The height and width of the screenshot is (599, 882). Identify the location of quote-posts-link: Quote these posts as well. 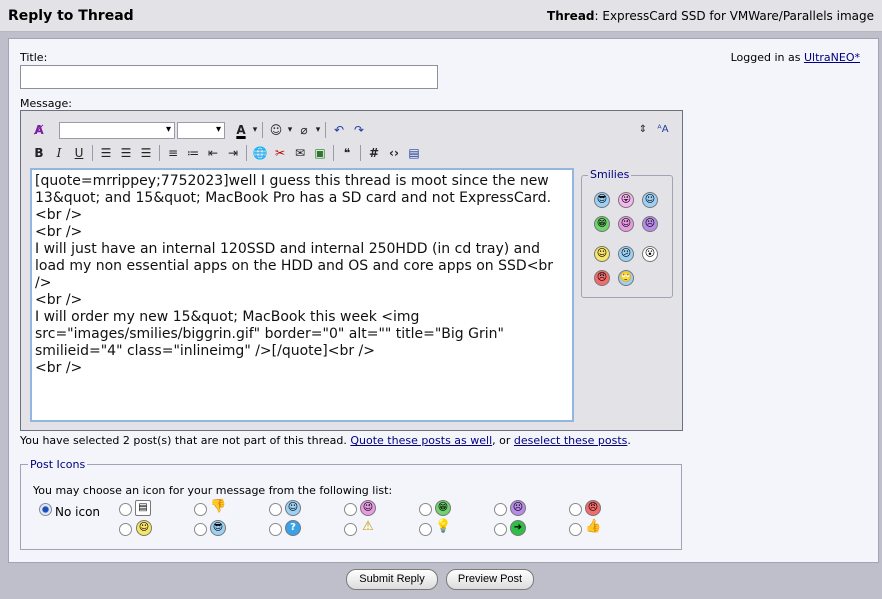
(421, 440).